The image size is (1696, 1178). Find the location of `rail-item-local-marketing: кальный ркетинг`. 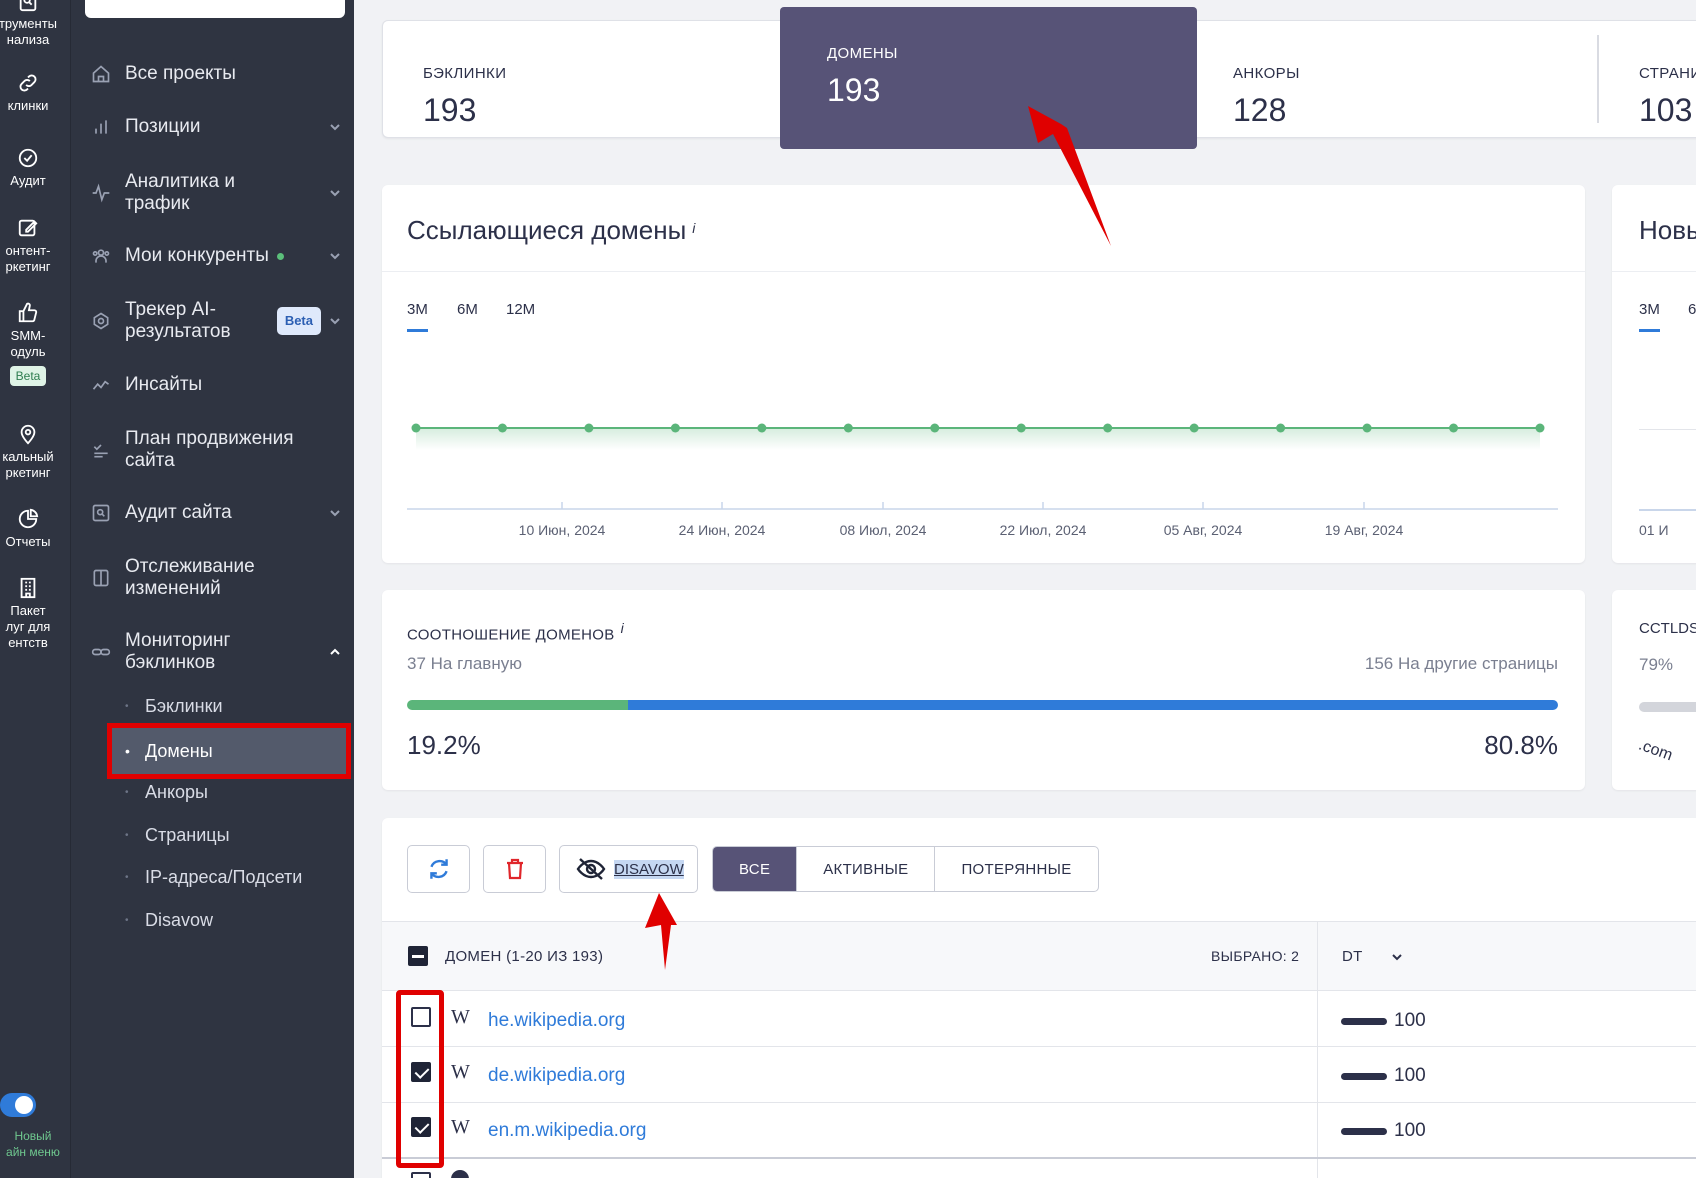

rail-item-local-marketing: кальный ркетинг is located at coordinates (35, 452).